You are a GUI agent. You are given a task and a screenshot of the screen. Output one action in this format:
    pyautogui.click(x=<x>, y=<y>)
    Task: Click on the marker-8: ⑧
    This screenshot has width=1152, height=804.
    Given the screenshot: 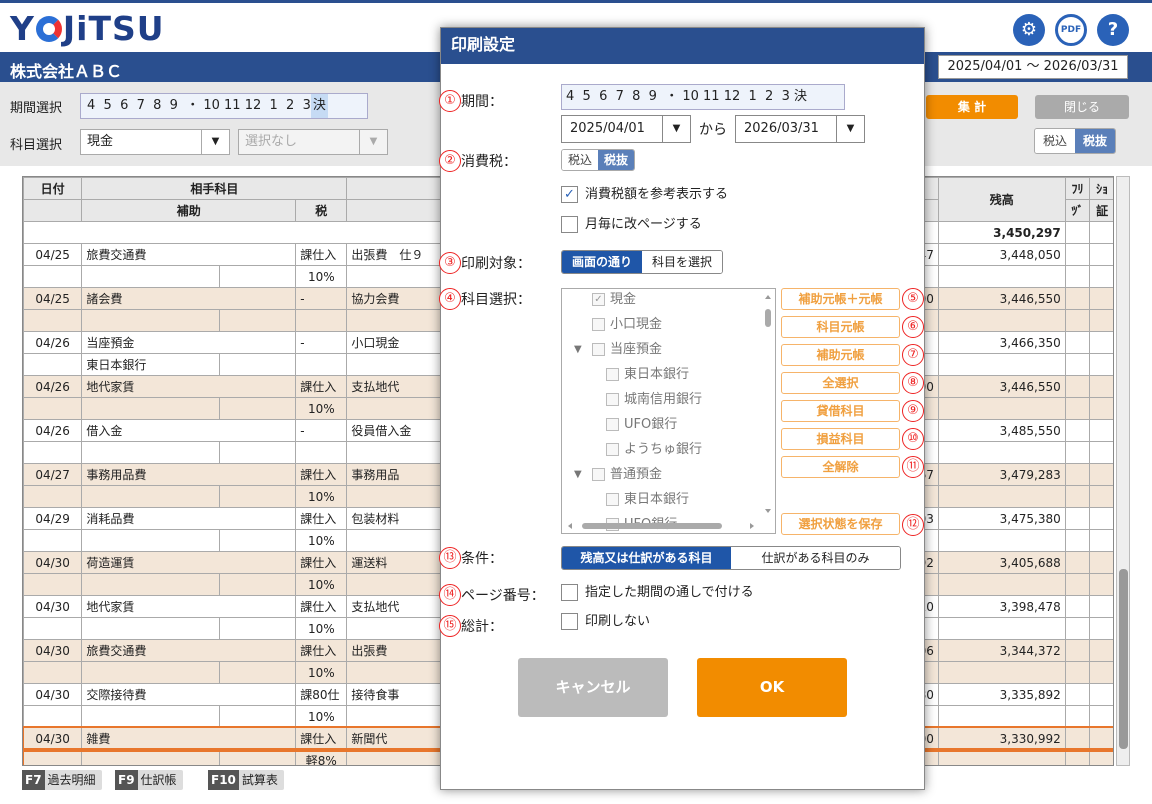 What is the action you would take?
    pyautogui.click(x=913, y=383)
    